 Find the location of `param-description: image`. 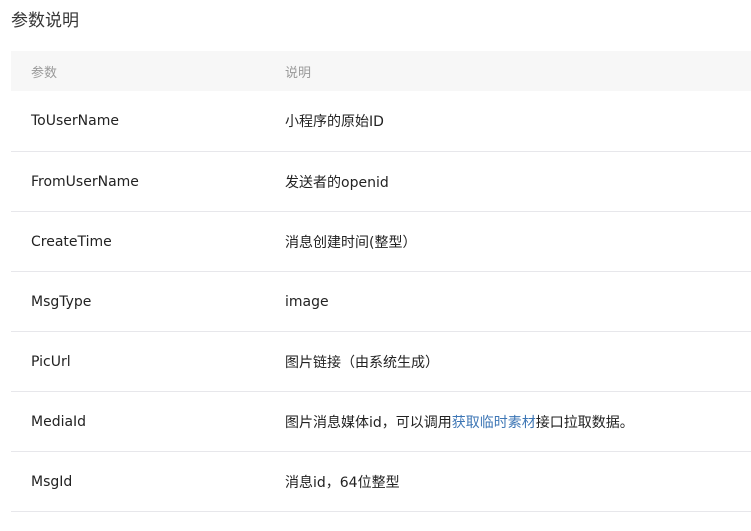

param-description: image is located at coordinates (307, 301).